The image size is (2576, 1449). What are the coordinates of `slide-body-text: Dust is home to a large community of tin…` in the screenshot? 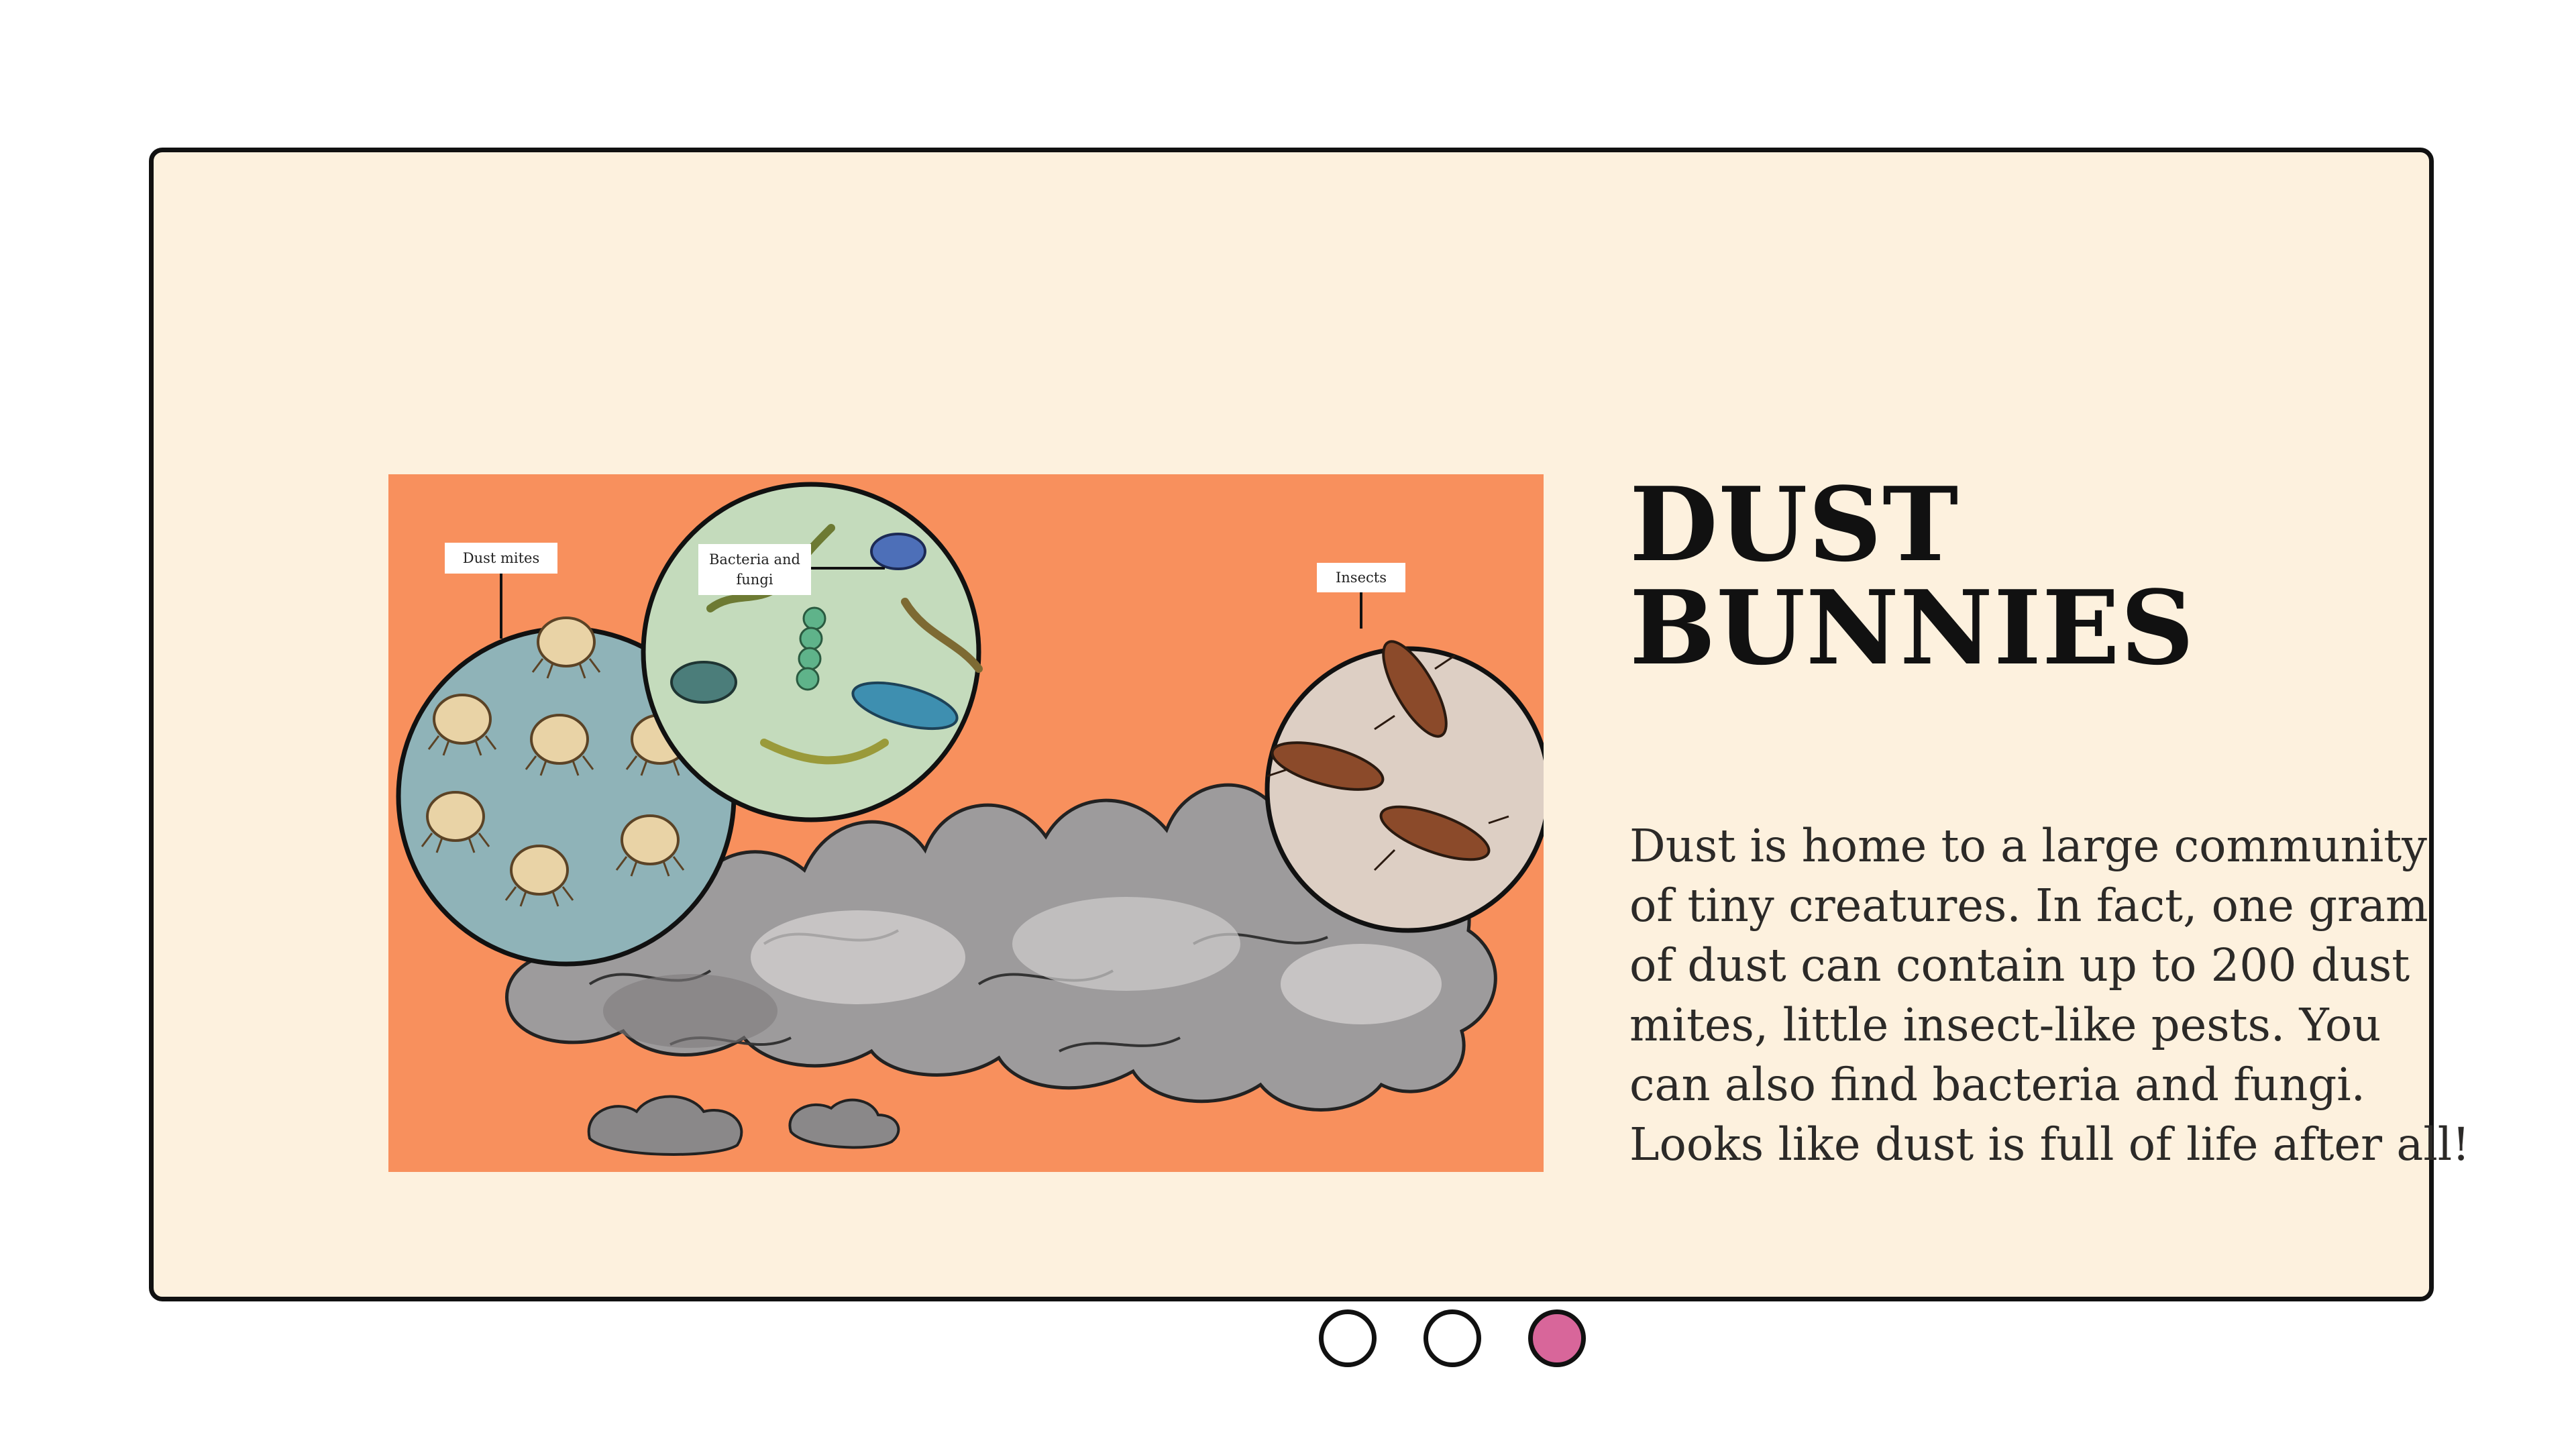 It's located at (2058, 995).